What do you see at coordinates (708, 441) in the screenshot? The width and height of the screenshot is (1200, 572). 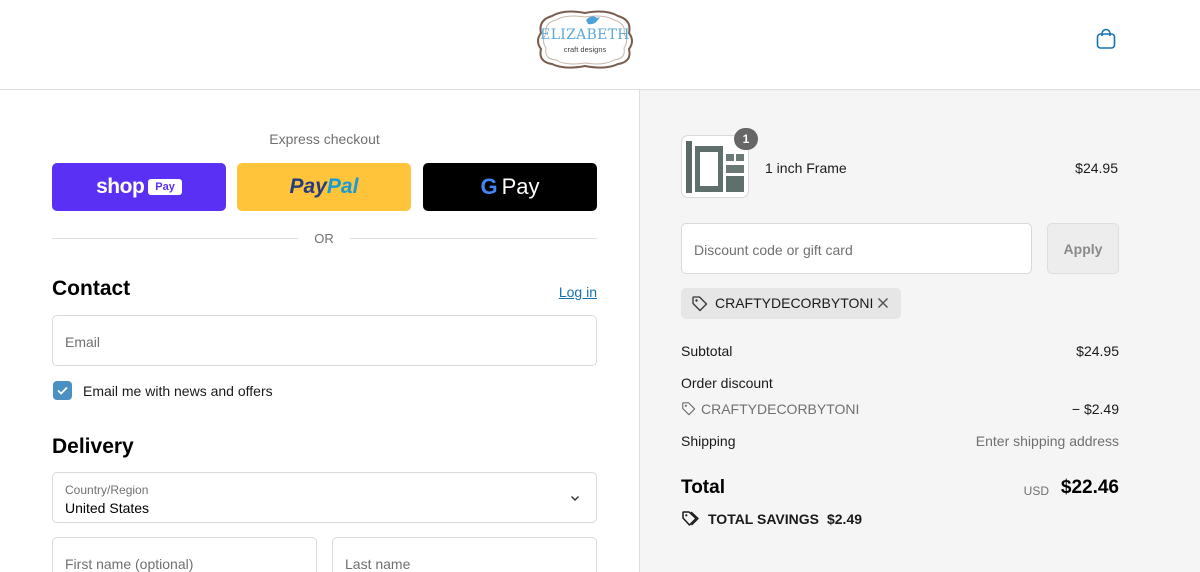 I see `shipping-label: Shipping` at bounding box center [708, 441].